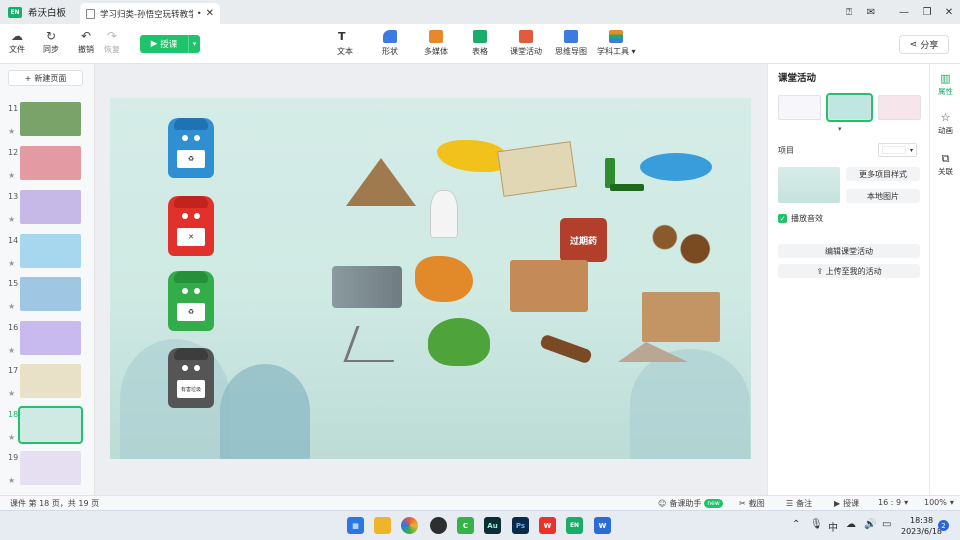 The height and width of the screenshot is (540, 960). I want to click on teach-button: ▶ 授课, so click(846, 503).